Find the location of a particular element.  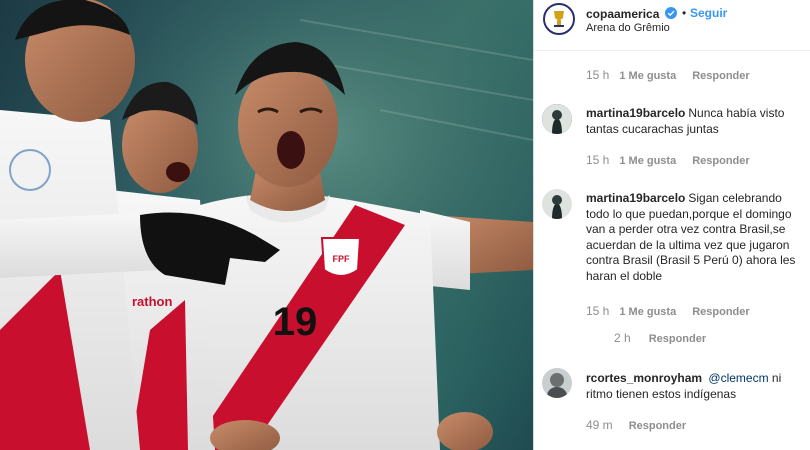

comment-username: rcortes_monroyham is located at coordinates (644, 378).